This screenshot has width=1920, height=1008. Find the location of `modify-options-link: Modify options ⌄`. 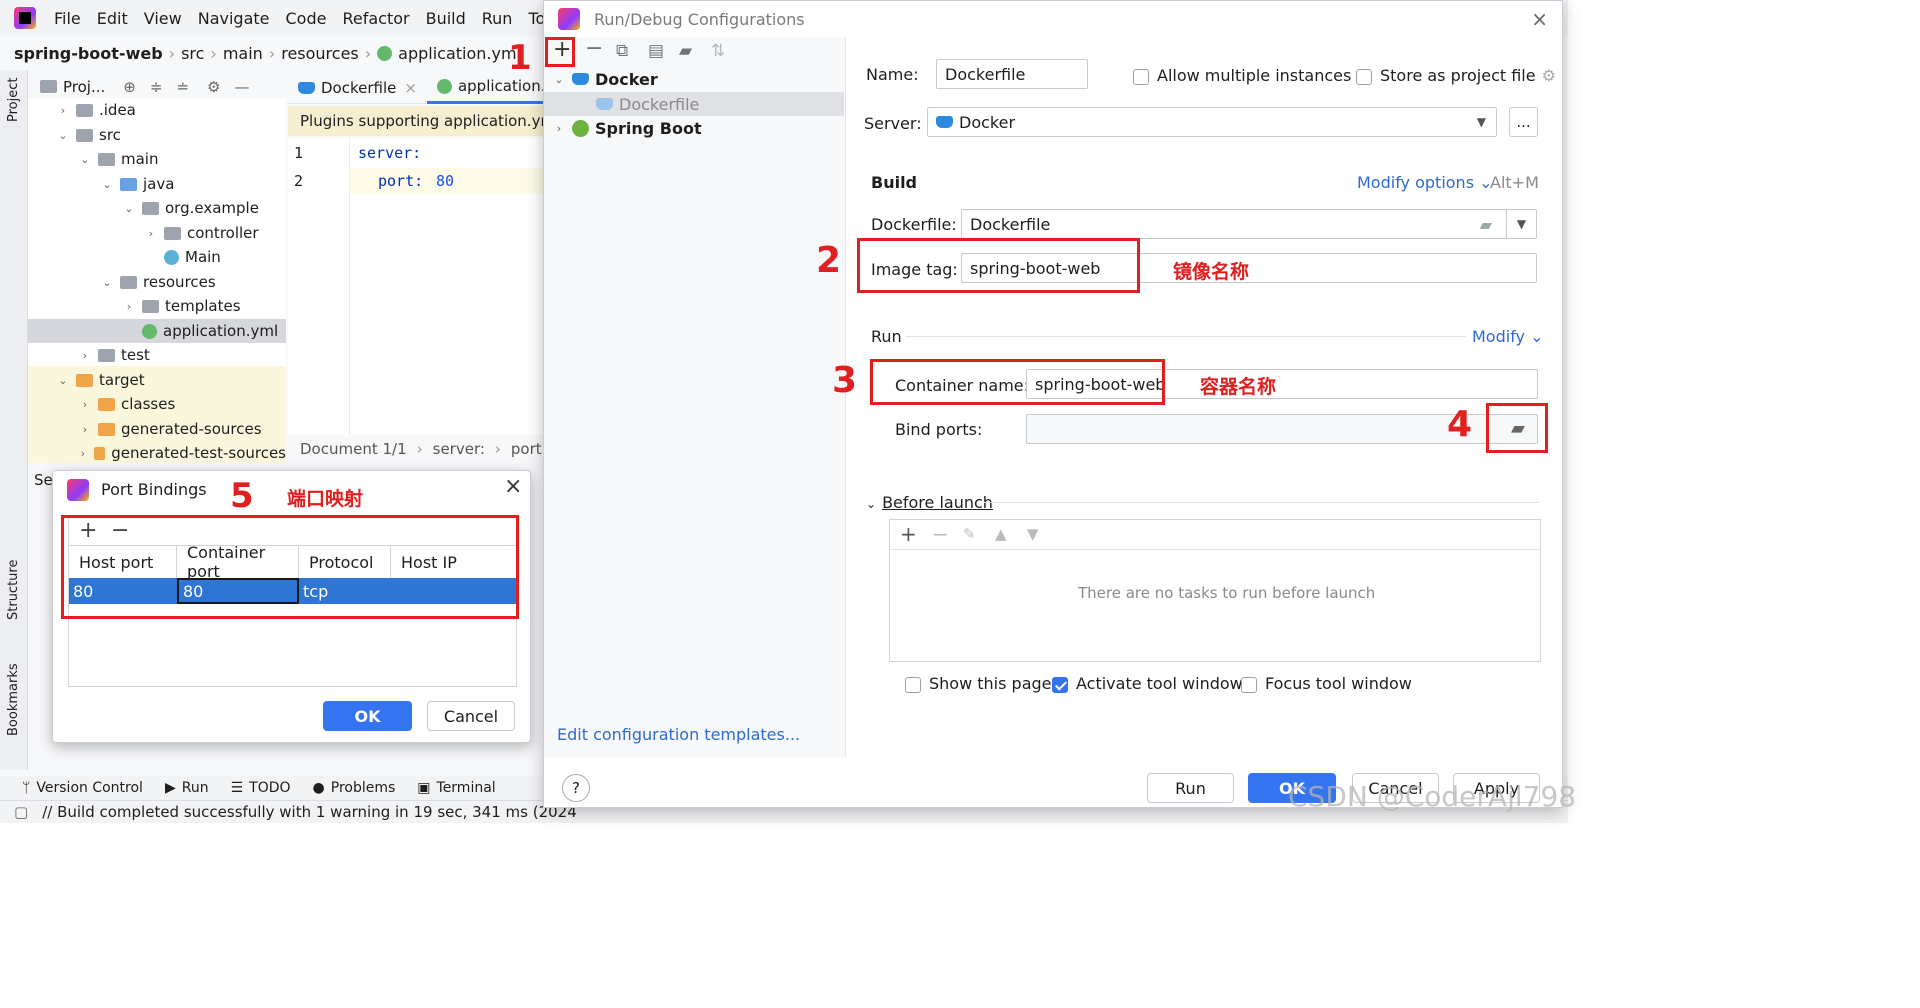

modify-options-link: Modify options ⌄ is located at coordinates (1425, 182).